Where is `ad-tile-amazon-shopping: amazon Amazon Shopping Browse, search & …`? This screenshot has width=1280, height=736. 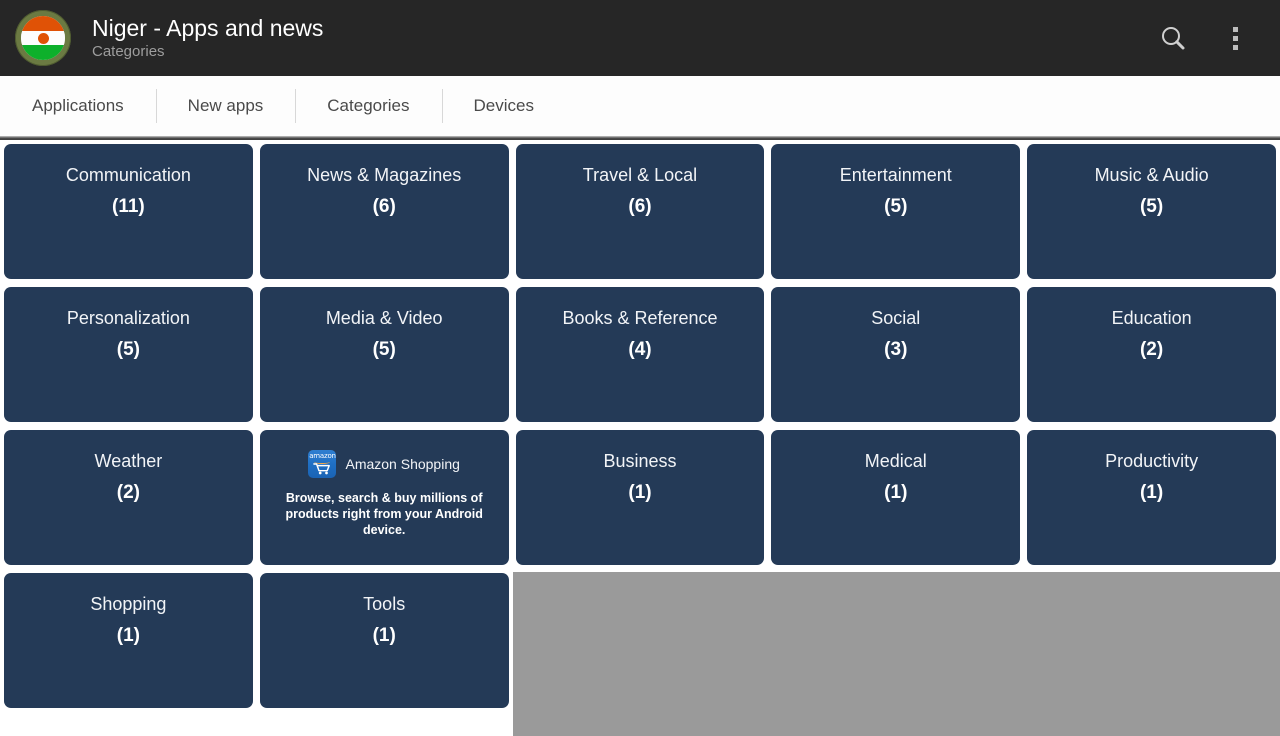 ad-tile-amazon-shopping: amazon Amazon Shopping Browse, search & … is located at coordinates (384, 497).